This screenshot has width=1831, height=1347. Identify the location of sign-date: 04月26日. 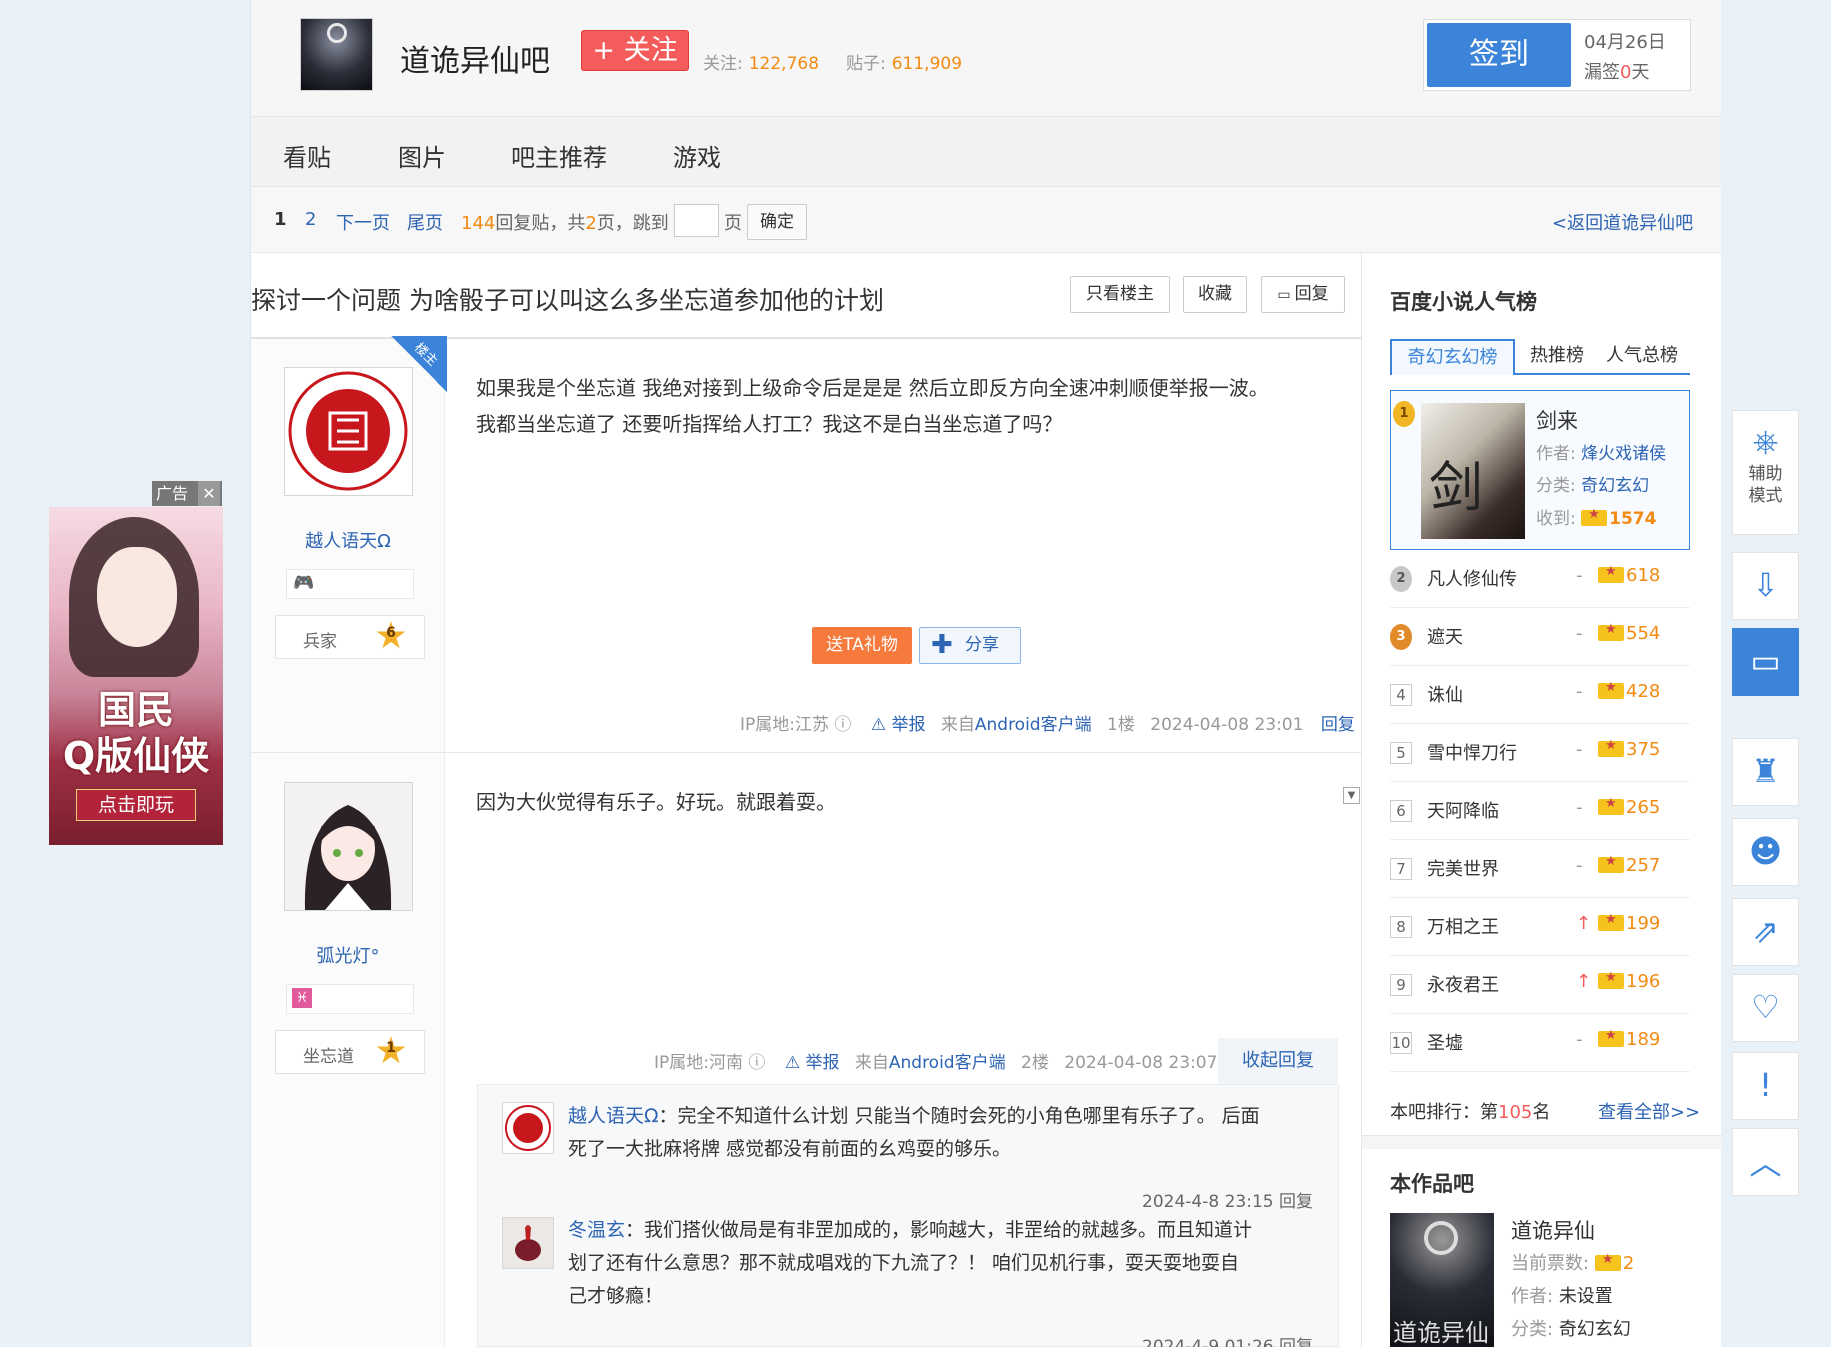
(1625, 42).